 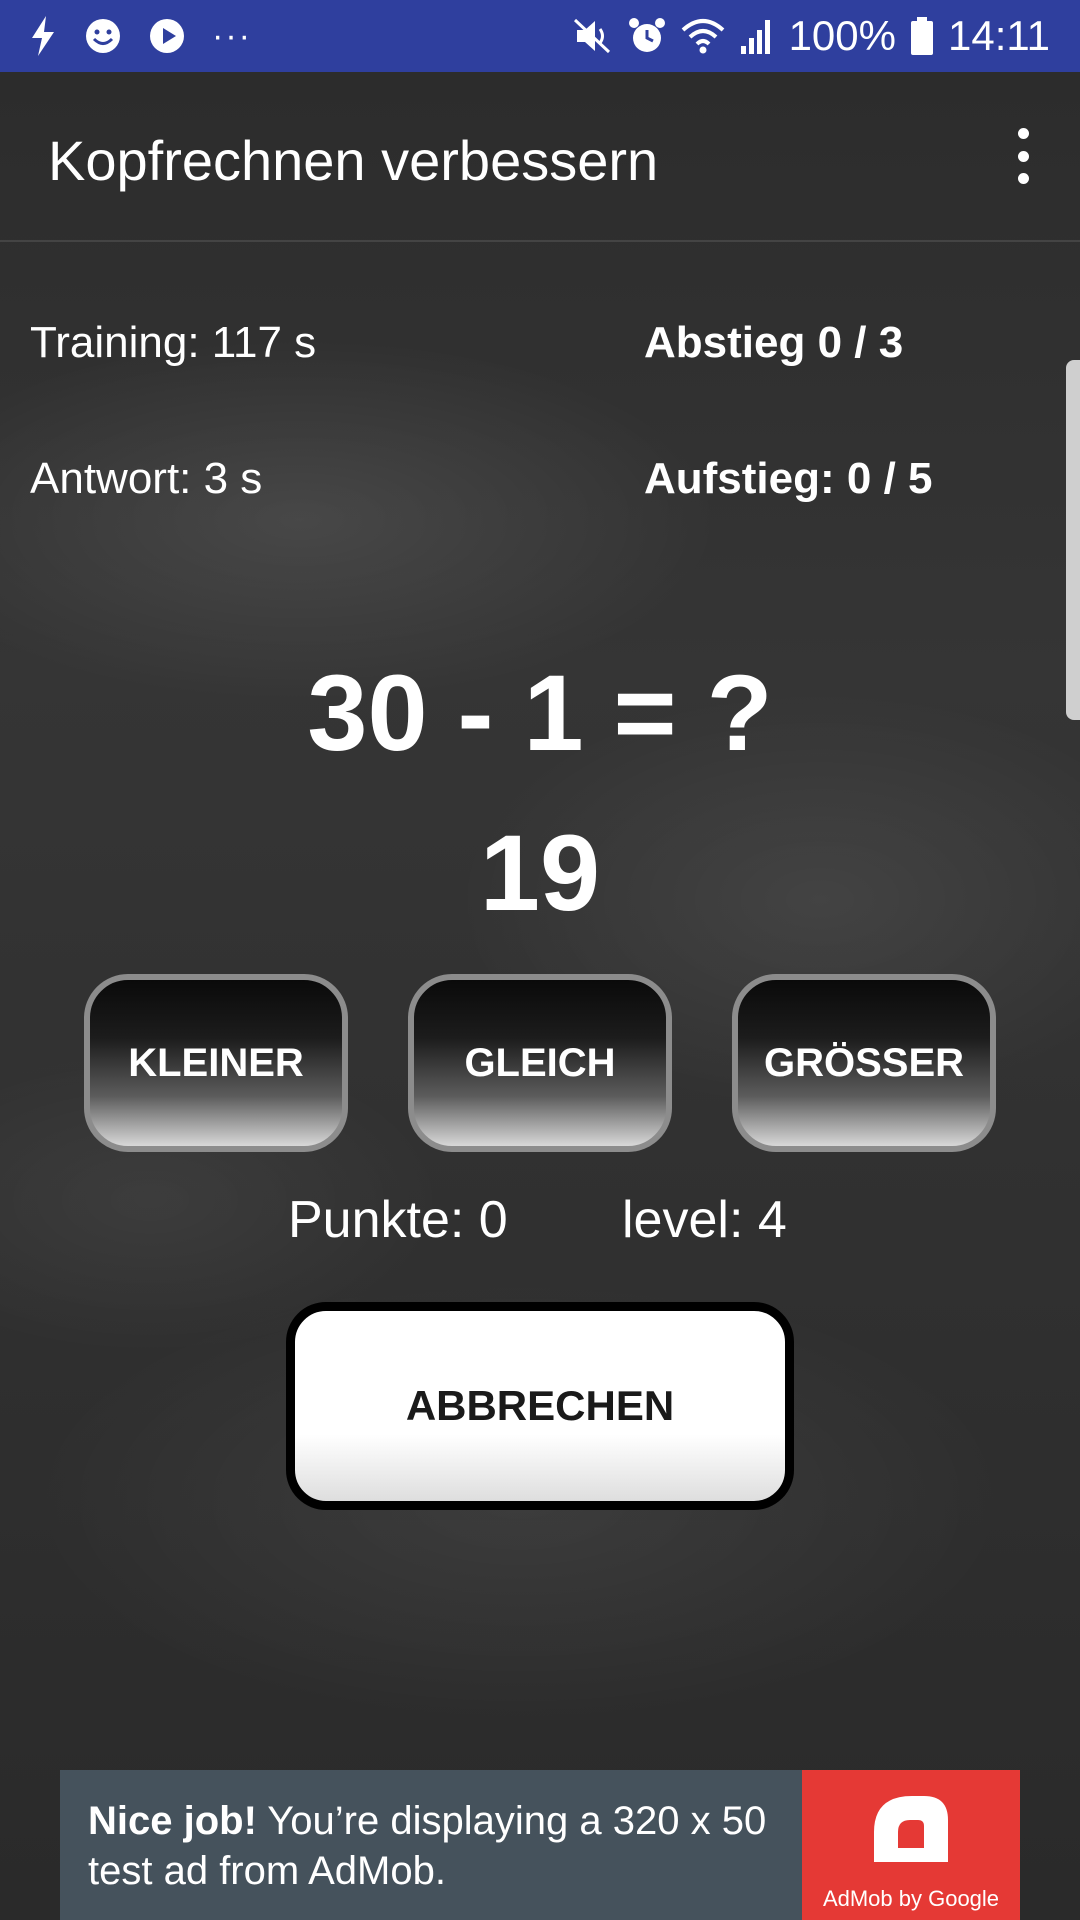 I want to click on equal-button: GLEICH, so click(x=540, y=1063).